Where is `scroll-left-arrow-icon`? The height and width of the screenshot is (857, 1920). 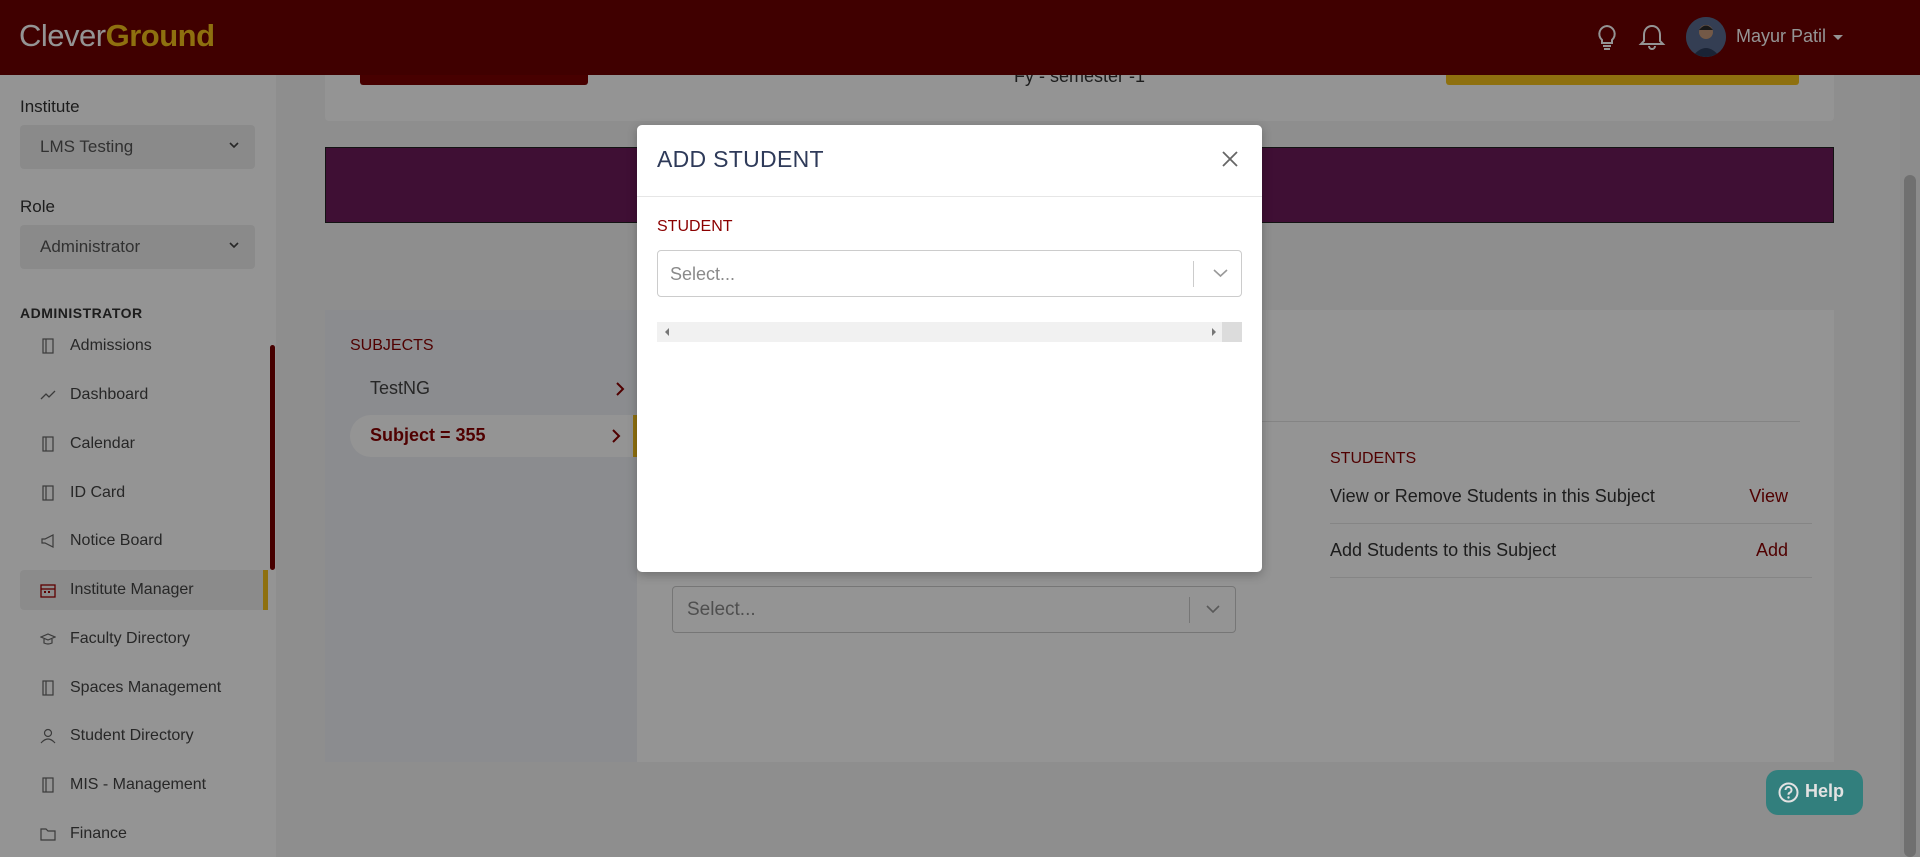 scroll-left-arrow-icon is located at coordinates (667, 332).